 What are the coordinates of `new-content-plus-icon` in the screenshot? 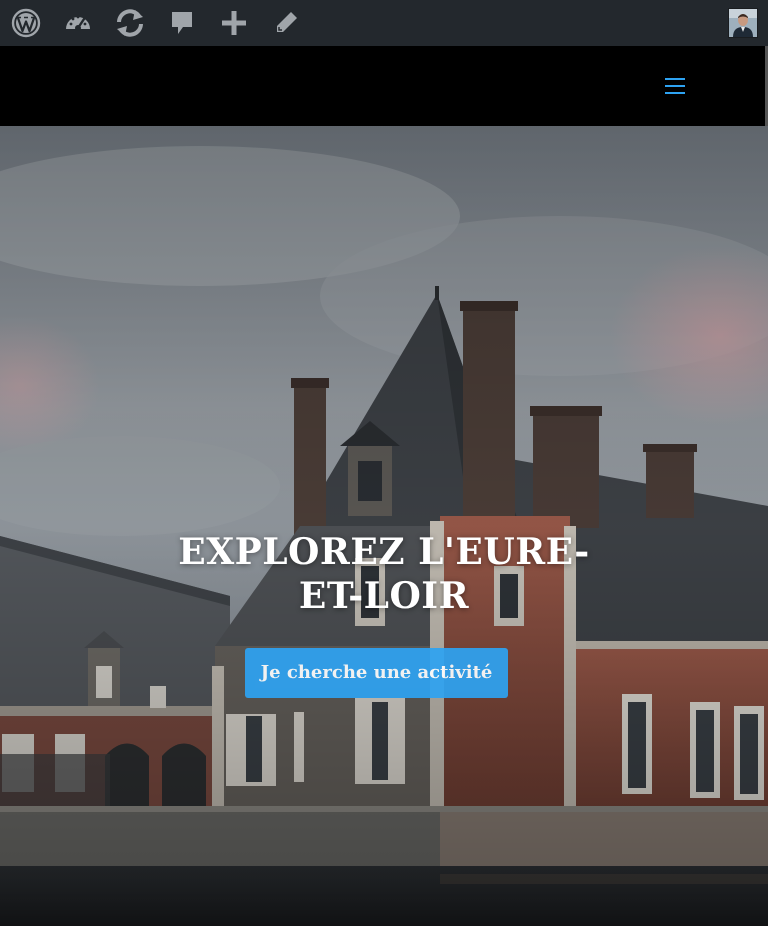 It's located at (234, 23).